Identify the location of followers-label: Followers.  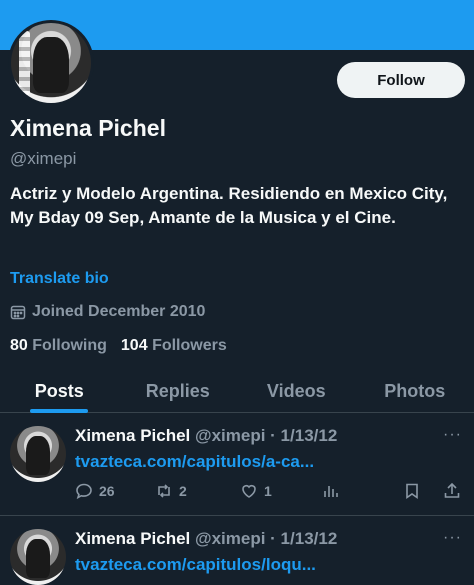
(189, 345).